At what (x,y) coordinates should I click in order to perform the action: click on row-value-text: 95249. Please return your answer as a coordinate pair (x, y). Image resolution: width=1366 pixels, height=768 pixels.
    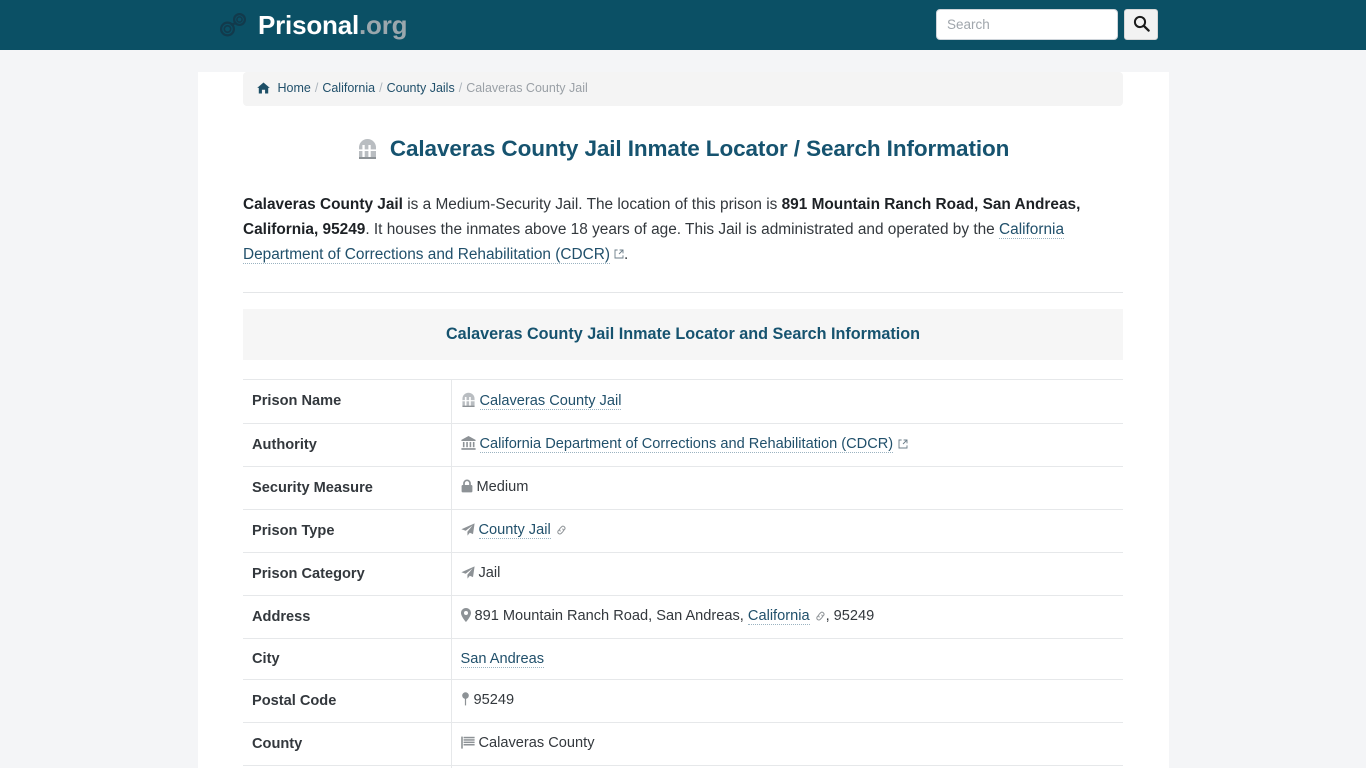
    Looking at the image, I should click on (494, 699).